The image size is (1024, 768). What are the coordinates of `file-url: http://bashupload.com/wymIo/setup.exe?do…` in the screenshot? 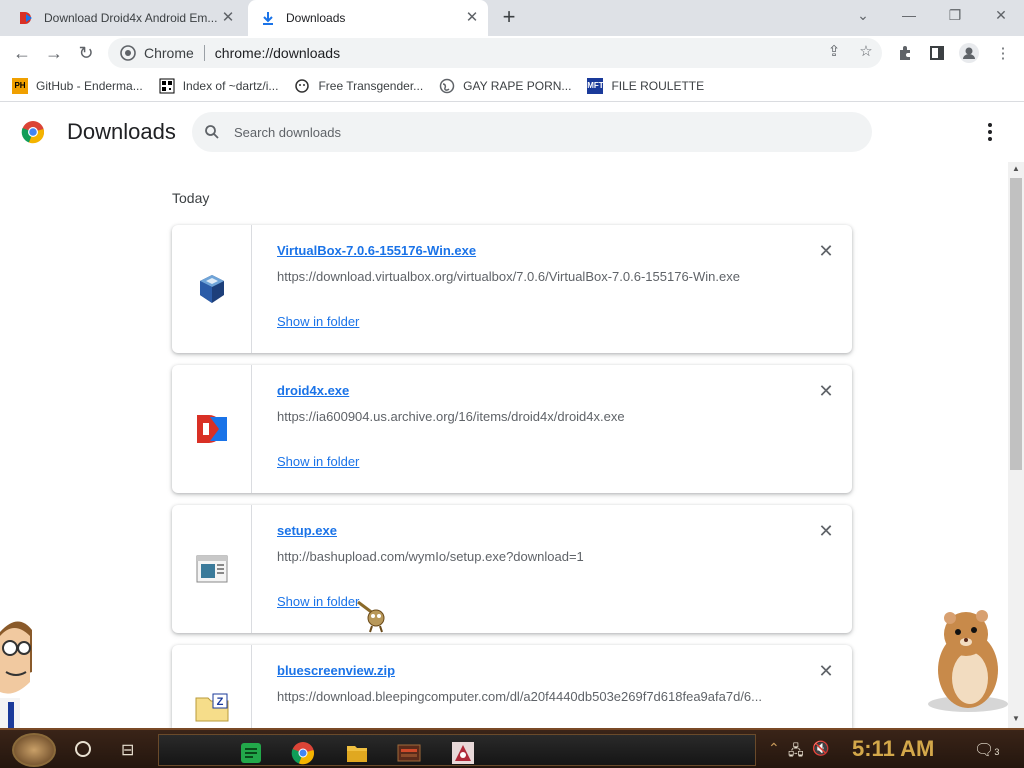 It's located at (430, 556).